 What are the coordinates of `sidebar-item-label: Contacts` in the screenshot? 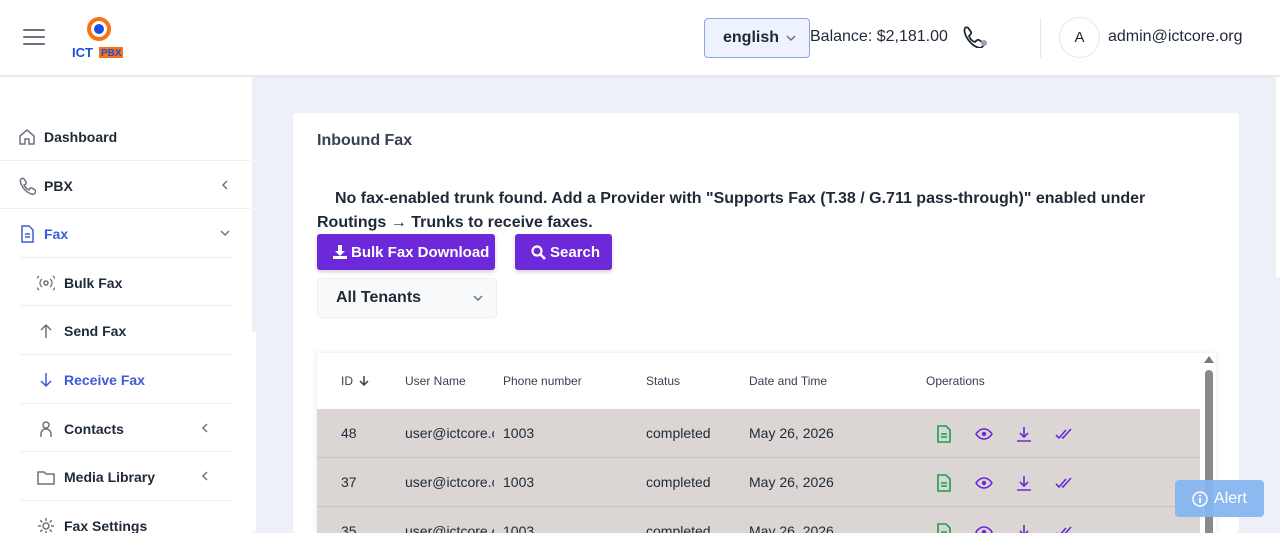 It's located at (94, 429).